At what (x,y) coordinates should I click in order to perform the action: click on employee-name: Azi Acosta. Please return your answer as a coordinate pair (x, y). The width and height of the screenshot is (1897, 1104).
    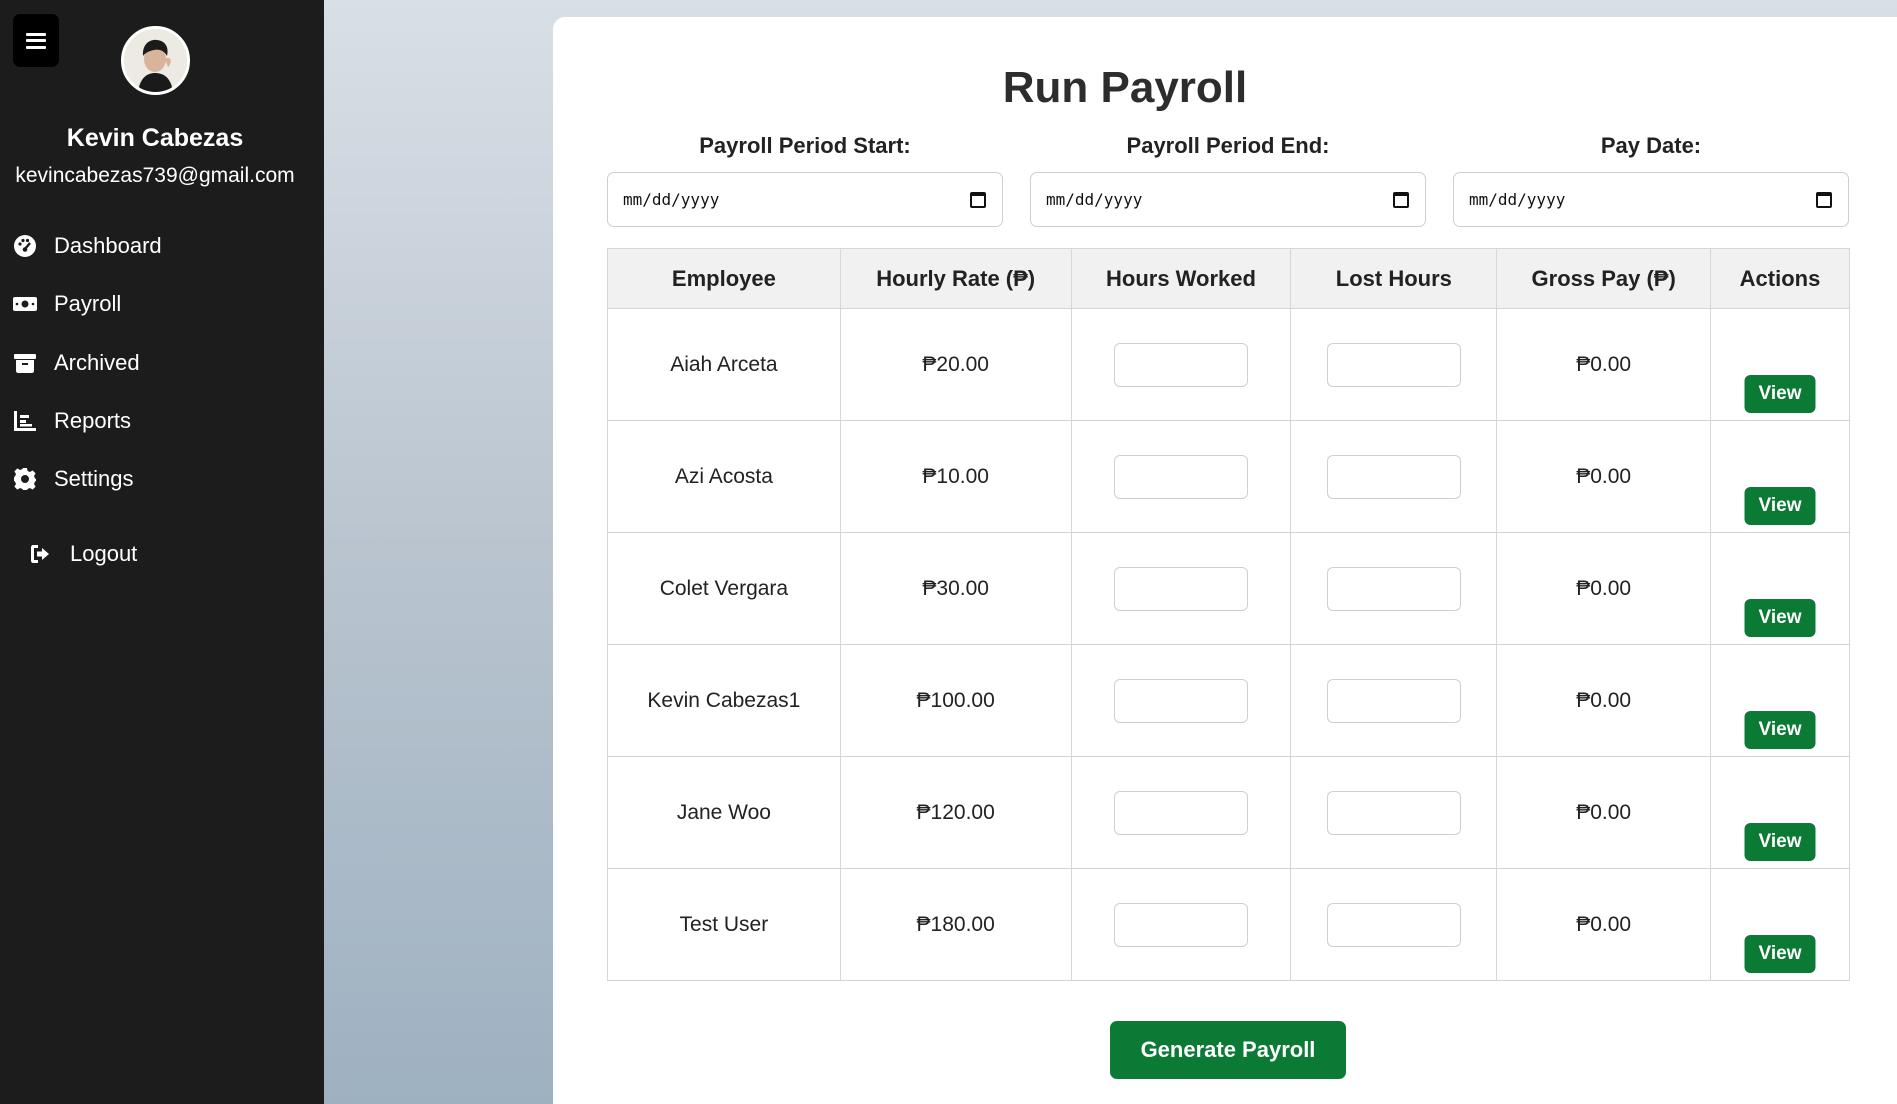
    Looking at the image, I should click on (724, 476).